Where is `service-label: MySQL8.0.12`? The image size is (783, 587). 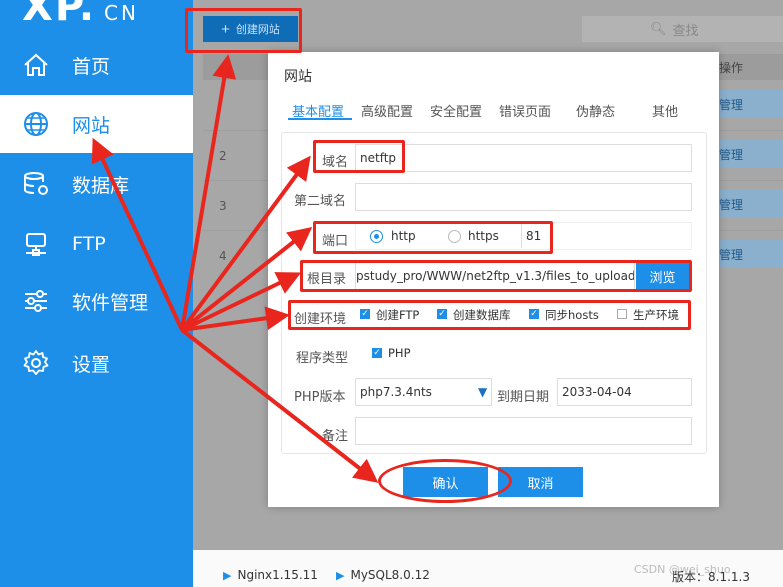 service-label: MySQL8.0.12 is located at coordinates (390, 575).